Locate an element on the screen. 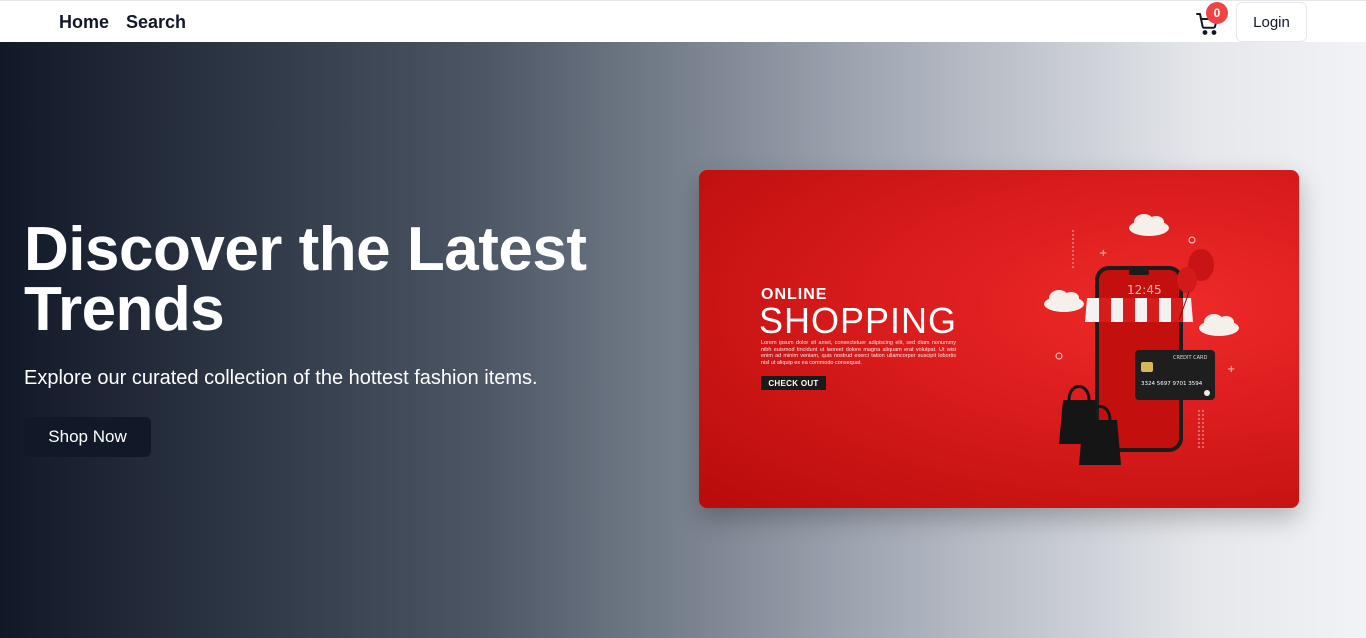  cart-button: 0 is located at coordinates (1212, 19).